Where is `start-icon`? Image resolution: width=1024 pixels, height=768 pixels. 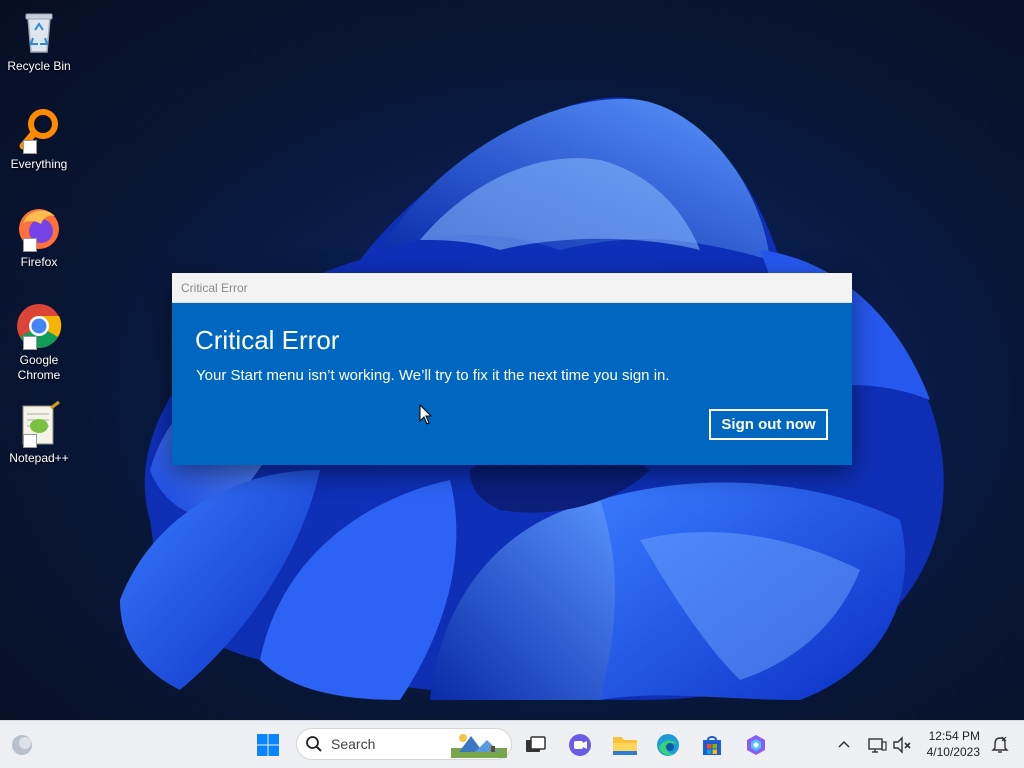
start-icon is located at coordinates (268, 745).